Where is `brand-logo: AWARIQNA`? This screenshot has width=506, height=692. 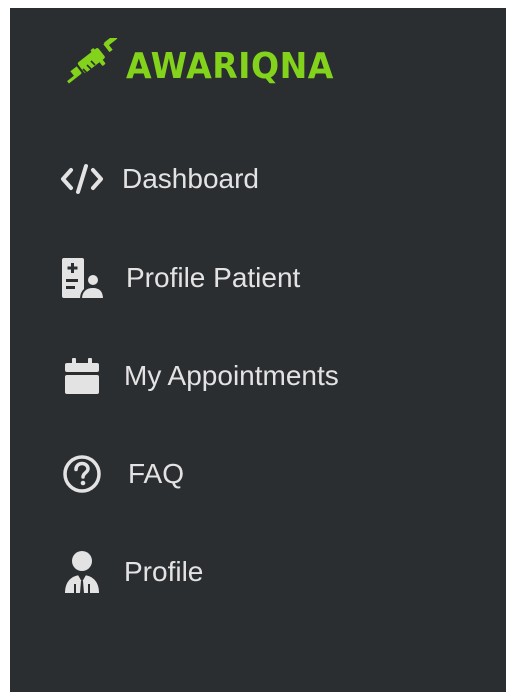 brand-logo: AWARIQNA is located at coordinates (206, 66).